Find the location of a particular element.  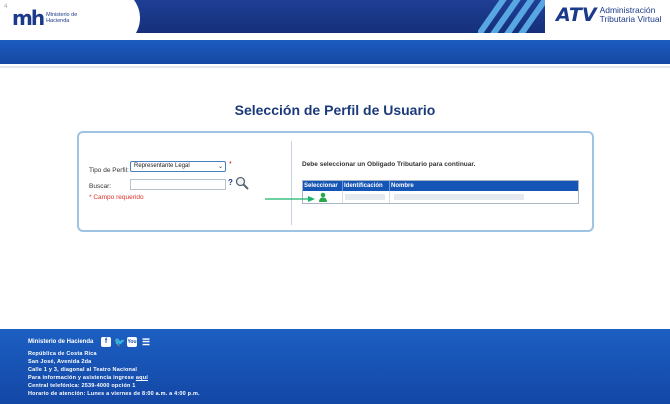

chevron-down-icon: ⌄ is located at coordinates (220, 167).